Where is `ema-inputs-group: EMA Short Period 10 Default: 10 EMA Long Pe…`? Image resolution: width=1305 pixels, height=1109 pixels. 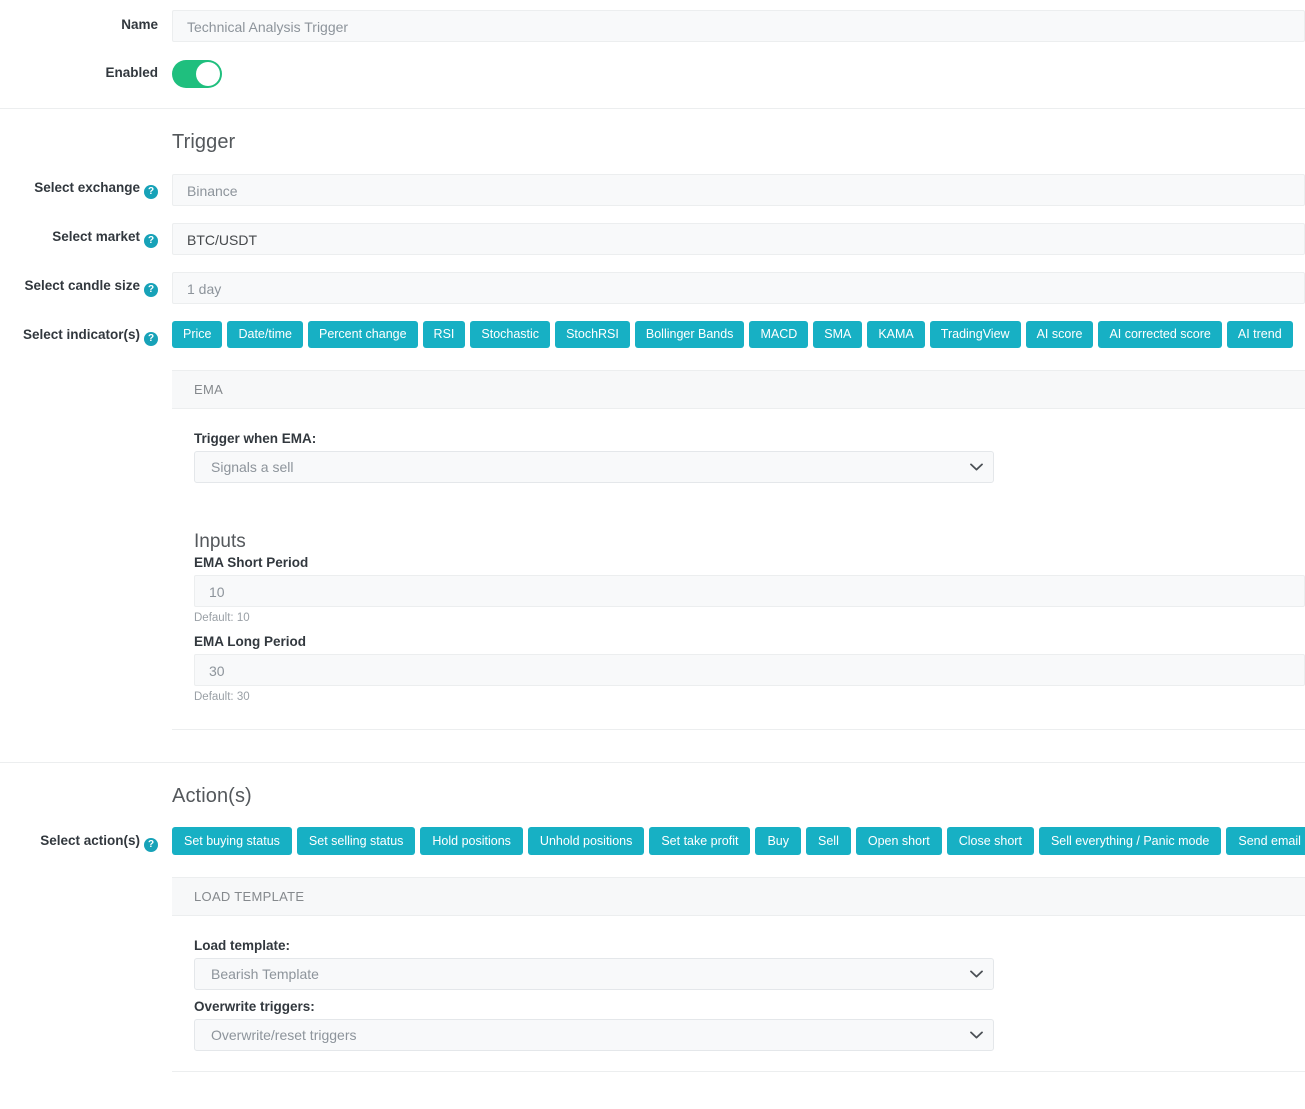 ema-inputs-group: EMA Short Period 10 Default: 10 EMA Long Pe… is located at coordinates (749, 629).